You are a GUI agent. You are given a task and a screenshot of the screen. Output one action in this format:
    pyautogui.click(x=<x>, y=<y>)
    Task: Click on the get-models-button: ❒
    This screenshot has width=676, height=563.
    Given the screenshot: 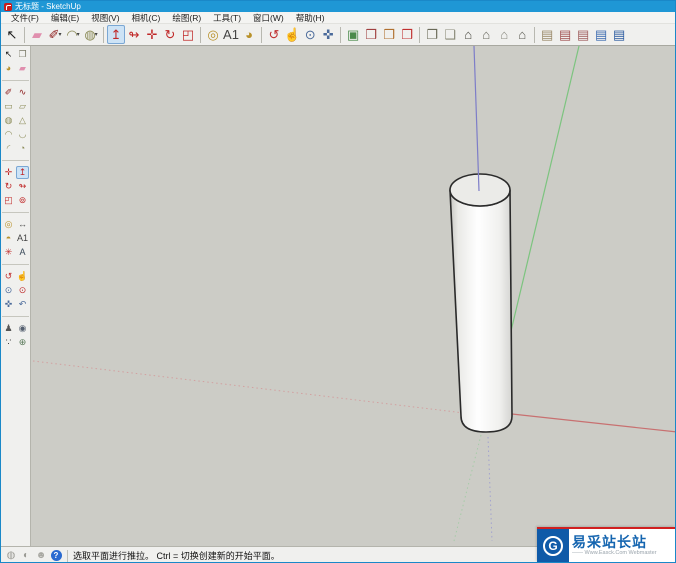 What is the action you would take?
    pyautogui.click(x=371, y=34)
    